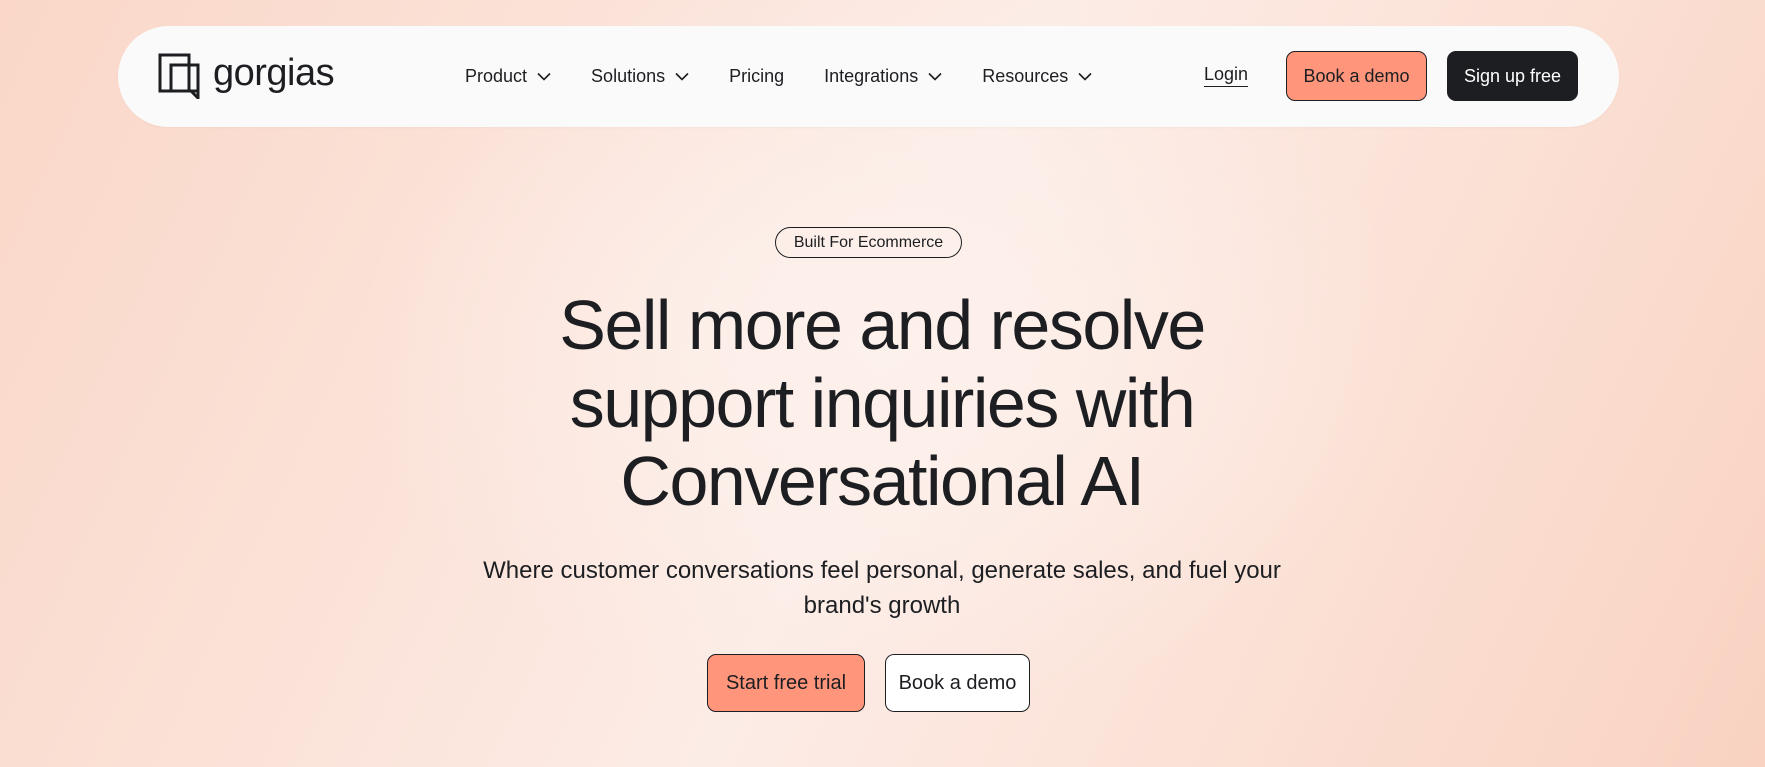 This screenshot has width=1765, height=767. I want to click on logo-link: gorgias, so click(246, 75).